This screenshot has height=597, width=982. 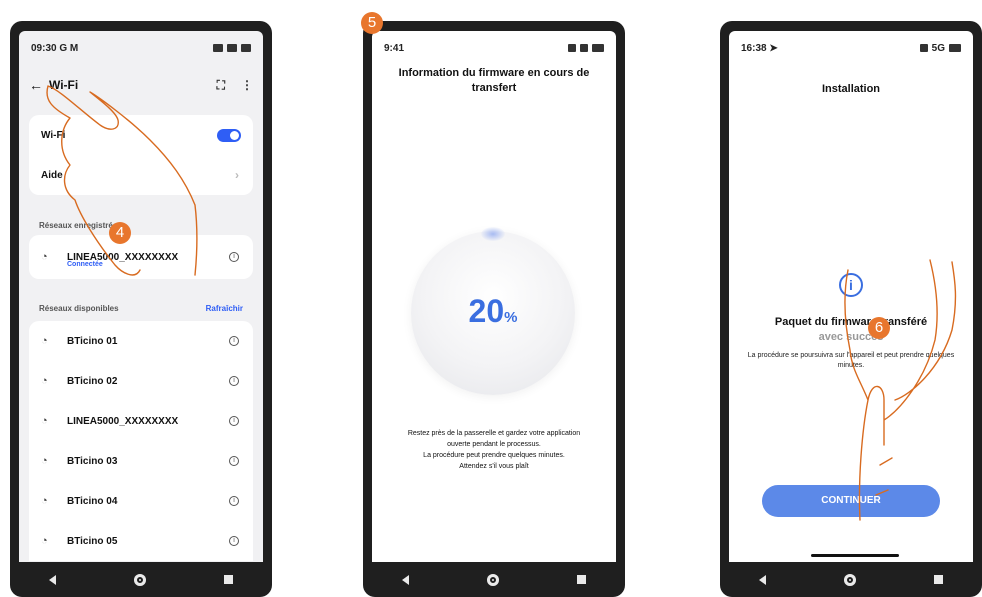 I want to click on network-name: BTicino 05, so click(x=92, y=541).